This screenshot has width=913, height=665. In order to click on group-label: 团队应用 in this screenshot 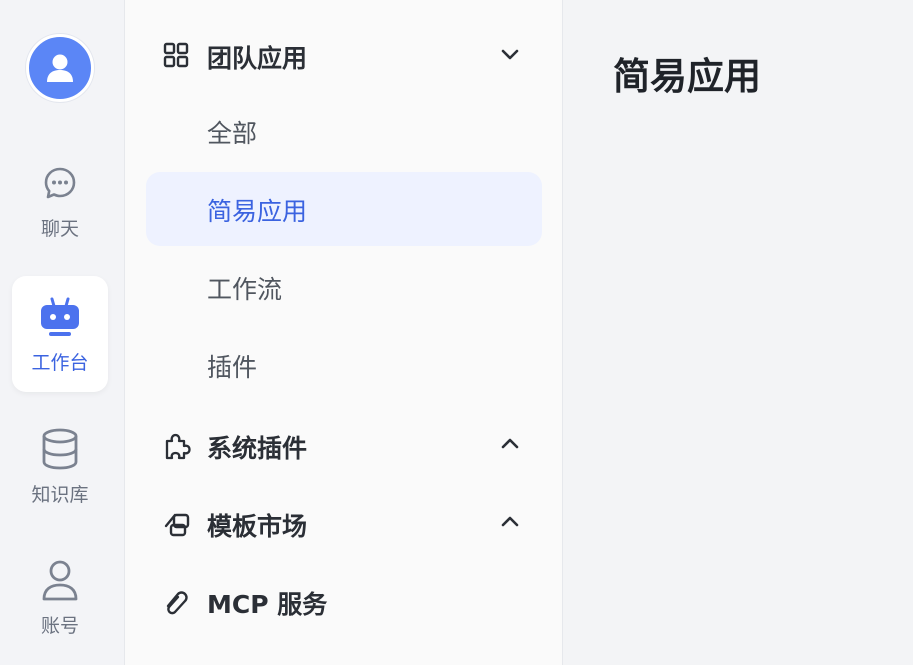, I will do `click(257, 58)`.